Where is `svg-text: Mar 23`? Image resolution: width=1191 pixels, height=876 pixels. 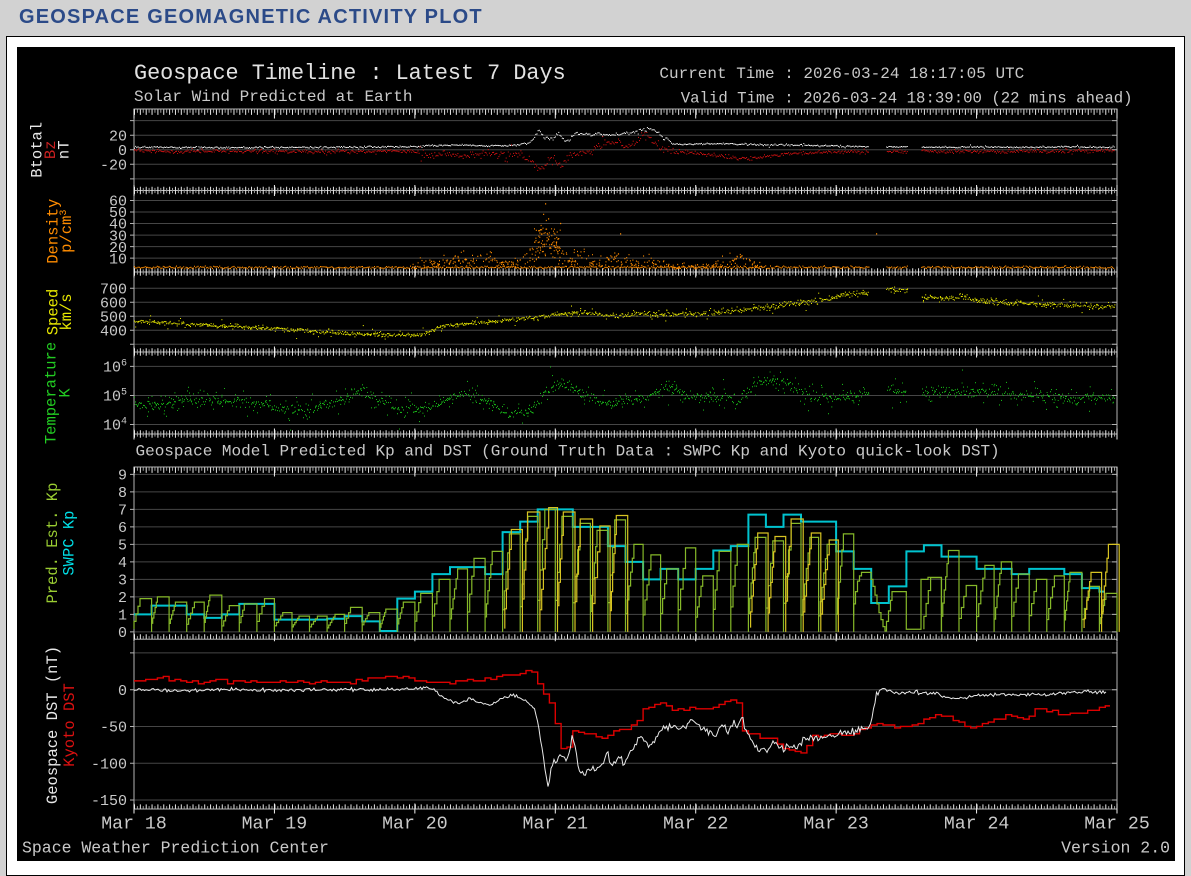
svg-text: Mar 23 is located at coordinates (836, 824).